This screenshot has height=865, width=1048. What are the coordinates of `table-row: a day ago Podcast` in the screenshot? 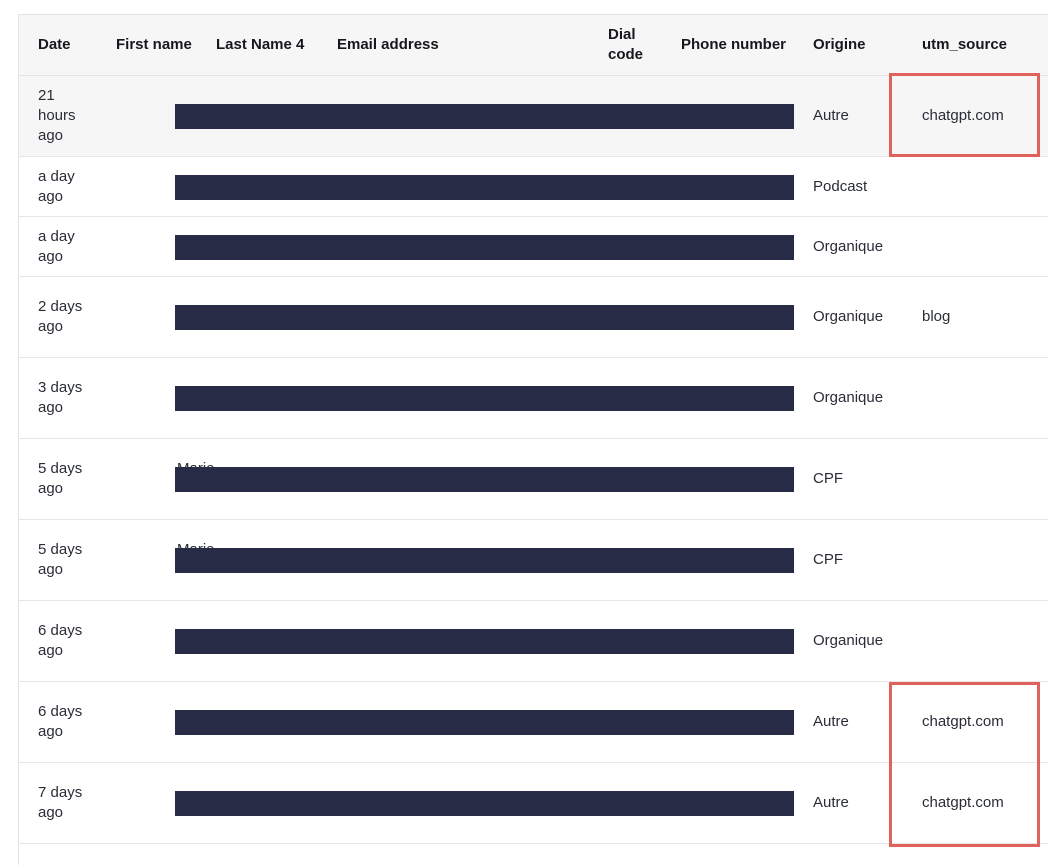 It's located at (533, 186).